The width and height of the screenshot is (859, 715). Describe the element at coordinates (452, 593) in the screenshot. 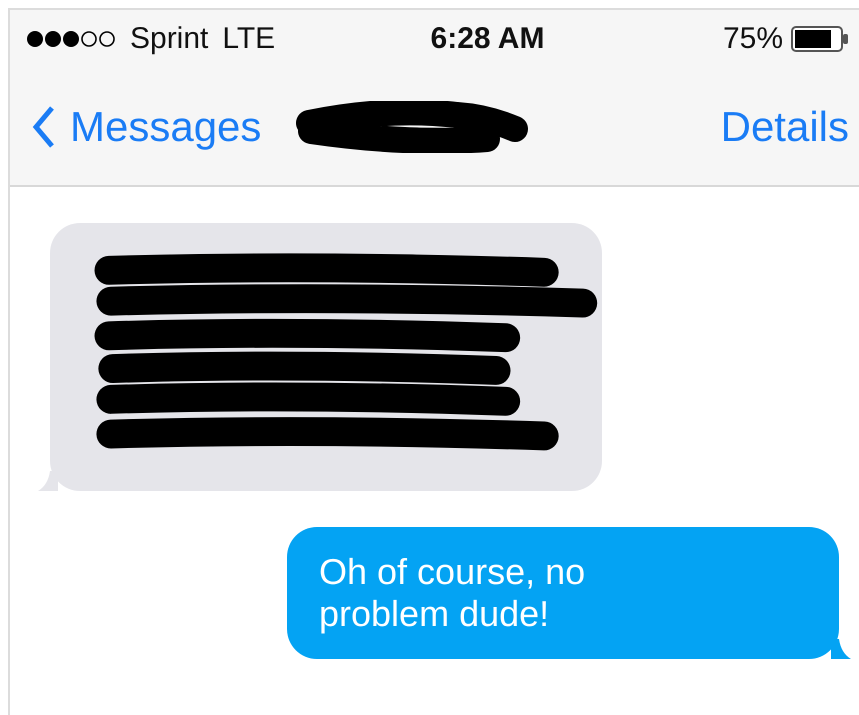

I see `message-text: Oh of course, no problem dude!` at that location.